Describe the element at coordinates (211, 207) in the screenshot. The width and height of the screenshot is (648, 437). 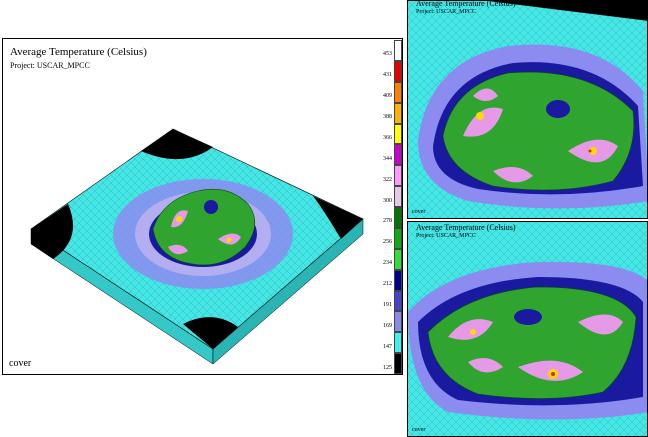
I see `part-hole` at that location.